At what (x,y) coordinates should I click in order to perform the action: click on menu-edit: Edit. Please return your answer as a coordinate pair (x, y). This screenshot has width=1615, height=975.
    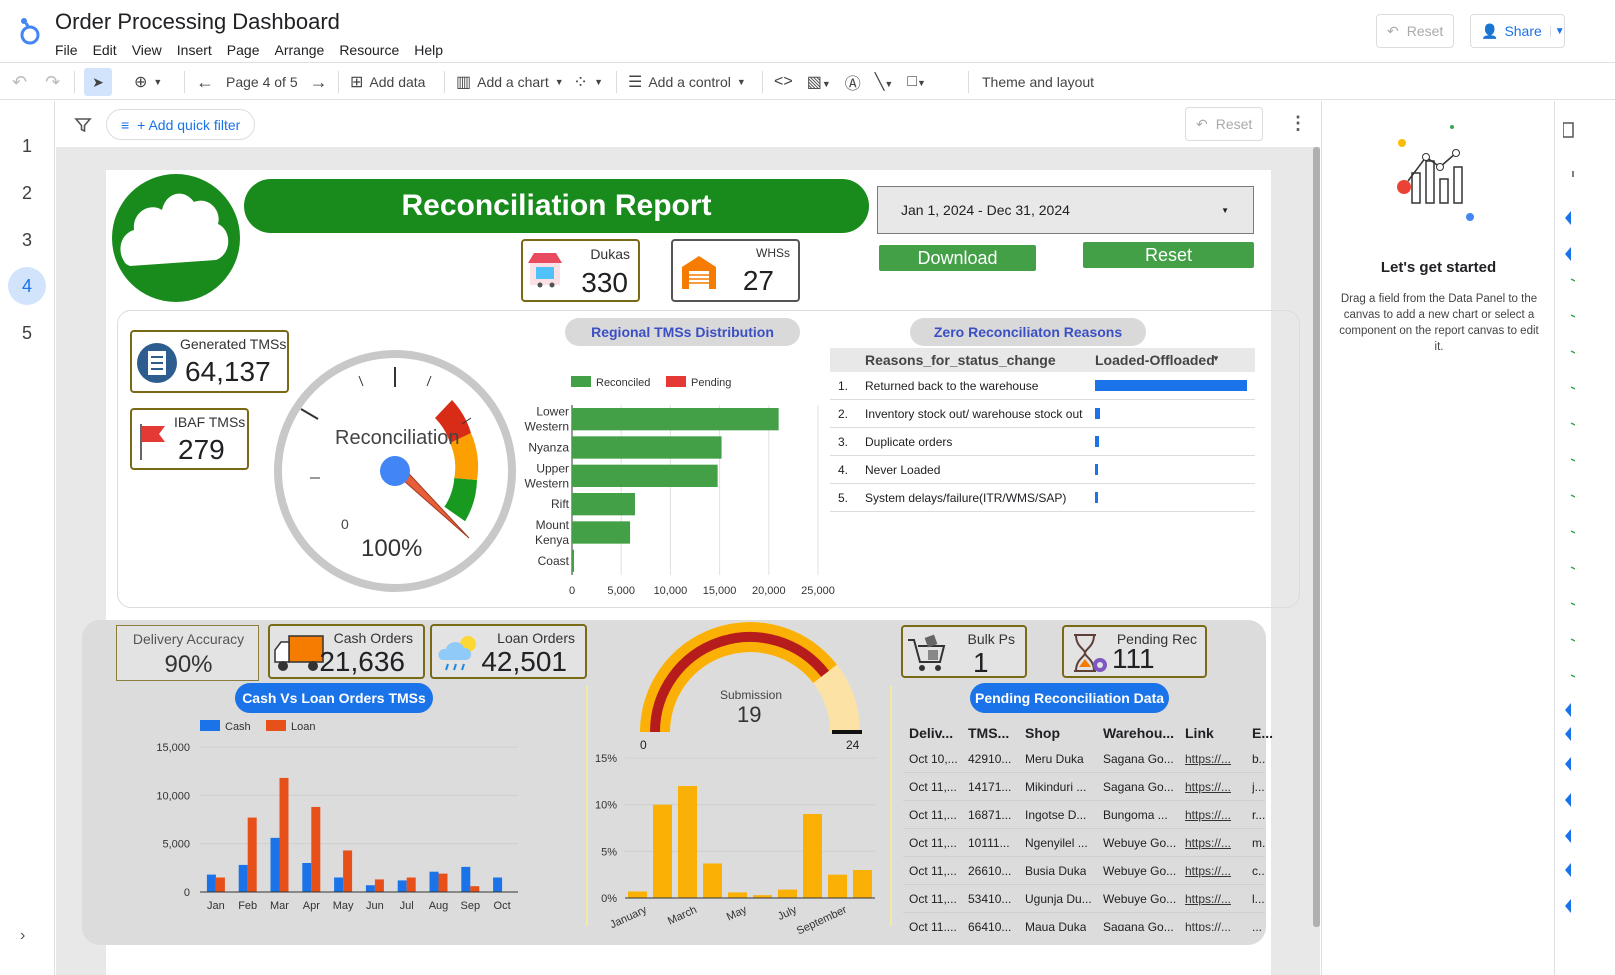
    Looking at the image, I should click on (105, 50).